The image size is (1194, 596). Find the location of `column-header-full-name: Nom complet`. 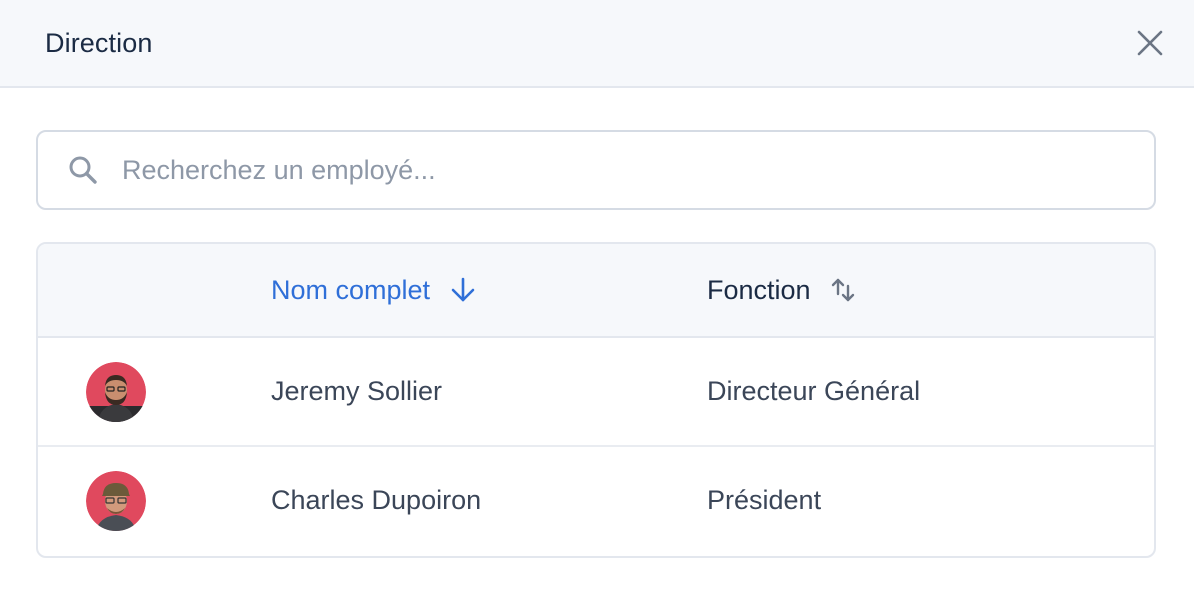

column-header-full-name: Nom complet is located at coordinates (373, 290).